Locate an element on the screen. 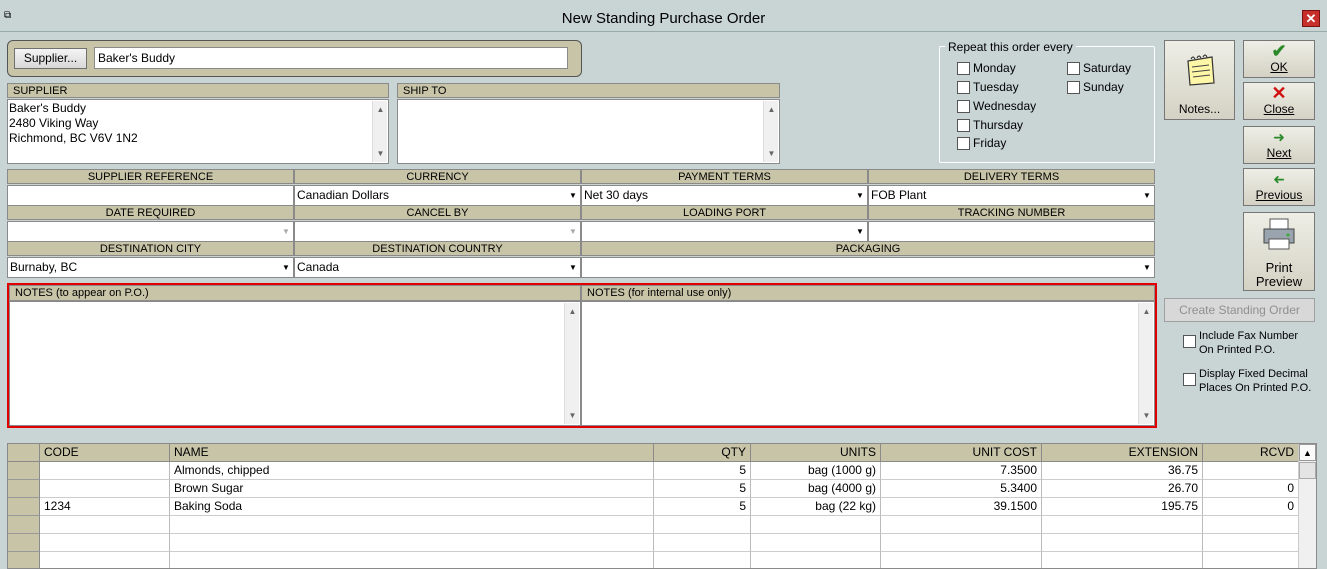  table-row: Almonds, chipped 5 bag (1000 g) 7.3500 36.75 is located at coordinates (662, 471).